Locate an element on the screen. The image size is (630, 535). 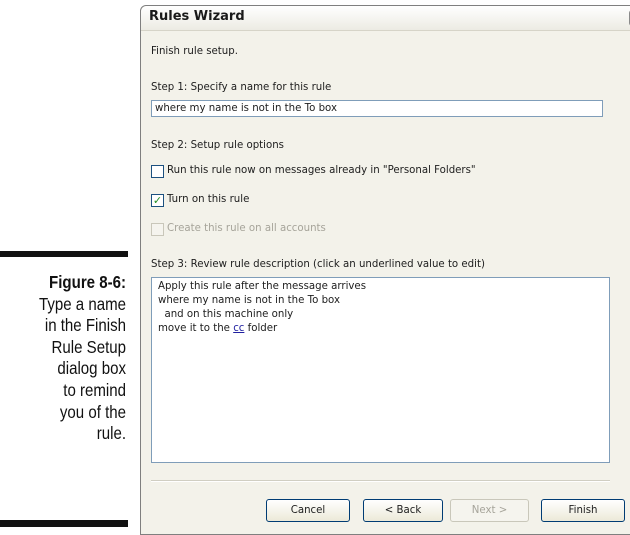
description-line: where my name is not in the To box is located at coordinates (249, 300).